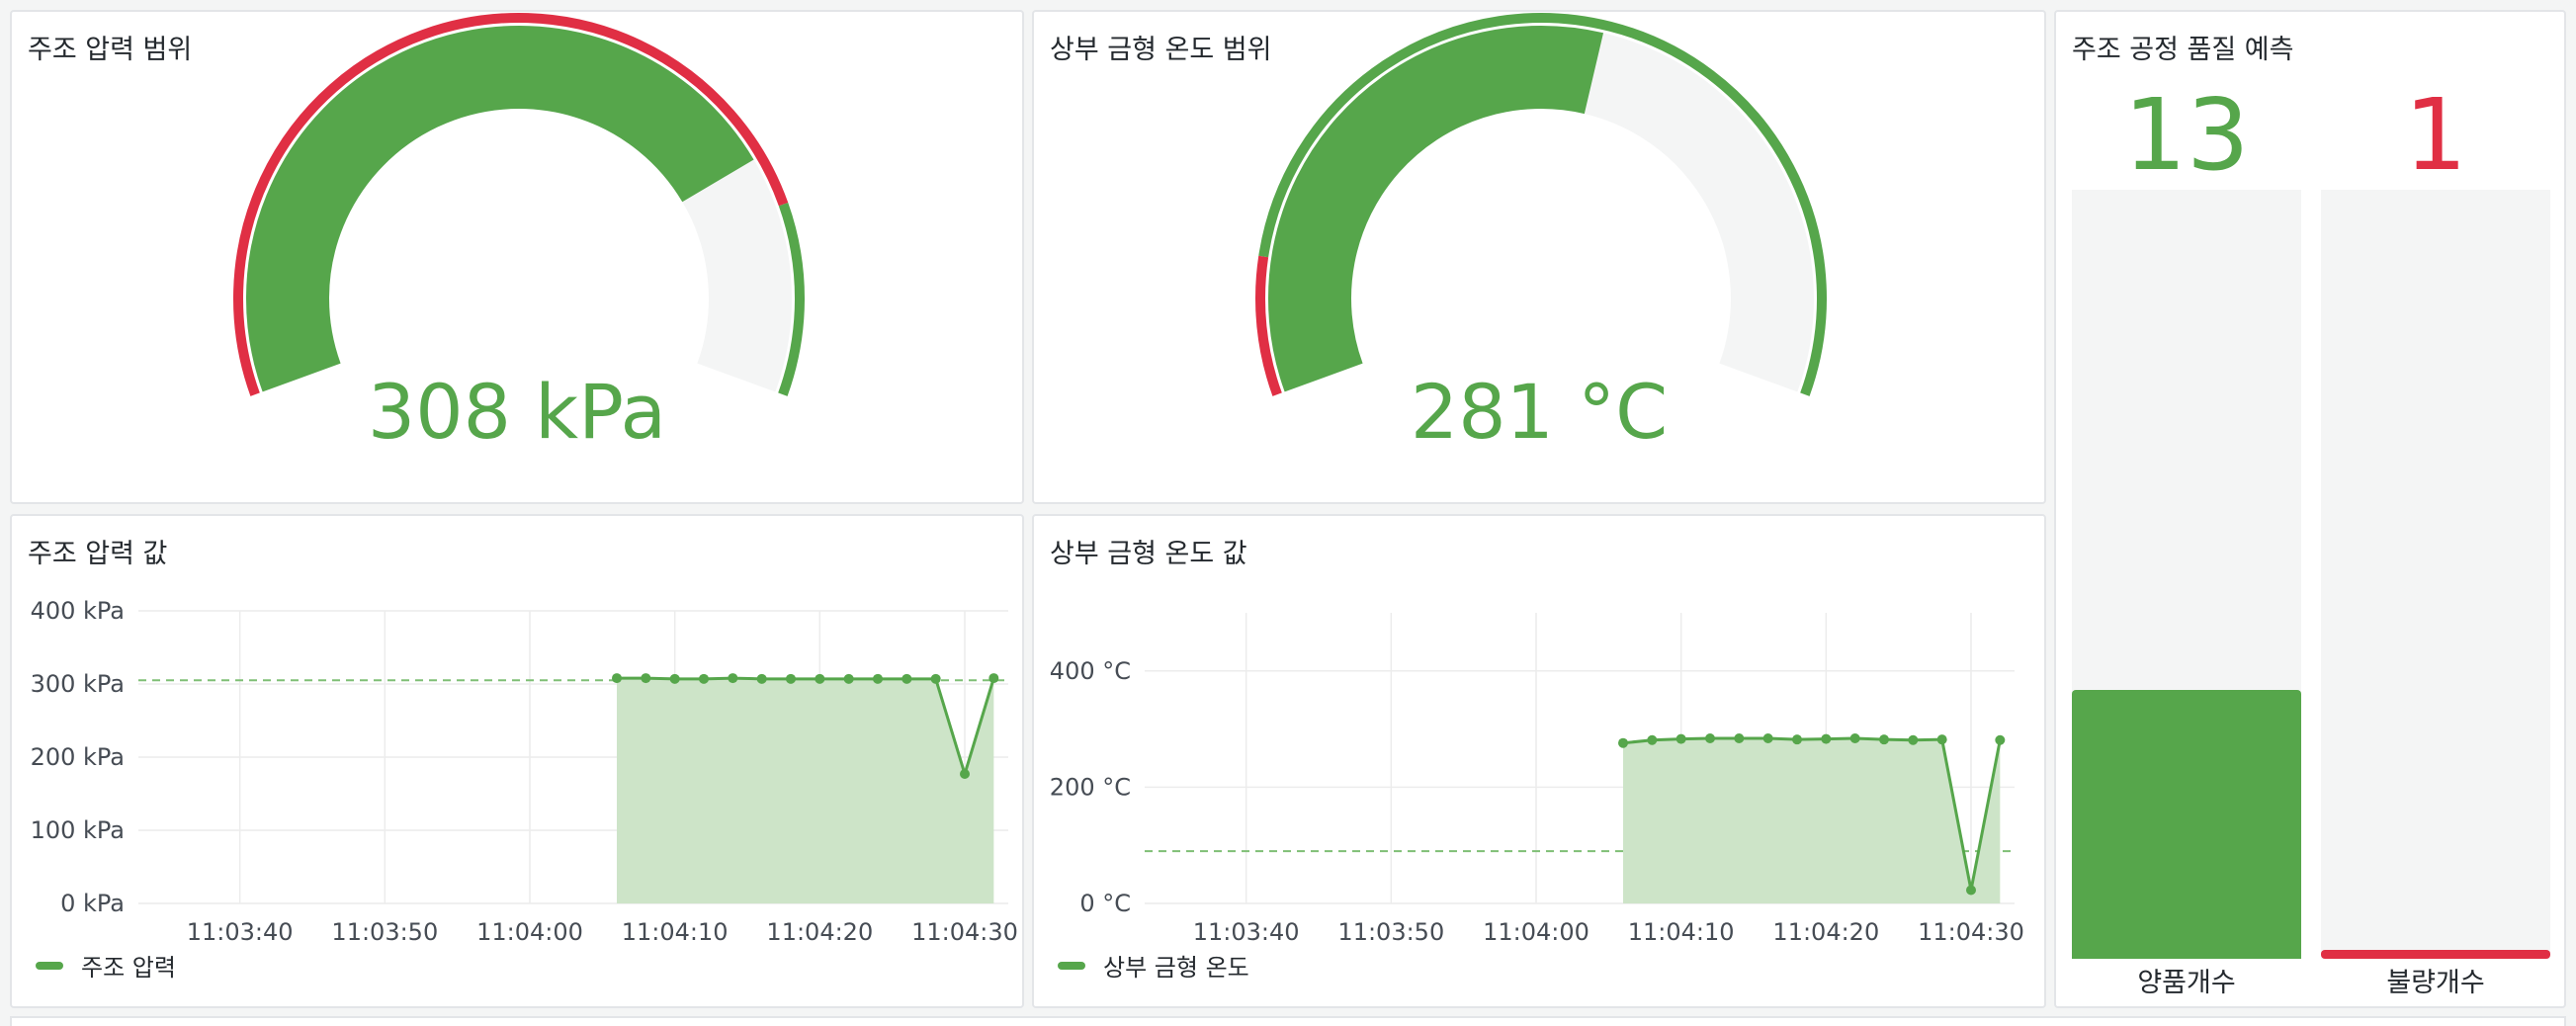  I want to click on panel-title: 상부 금형 온도 값, so click(1148, 554).